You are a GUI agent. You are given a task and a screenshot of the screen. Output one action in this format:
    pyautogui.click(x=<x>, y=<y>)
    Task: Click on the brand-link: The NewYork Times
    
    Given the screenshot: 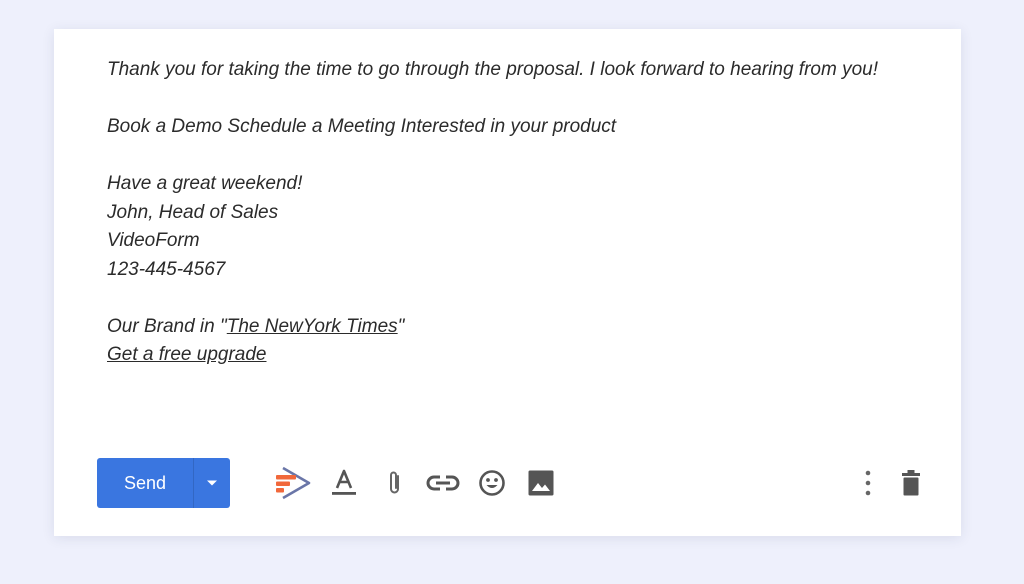 What is the action you would take?
    pyautogui.click(x=312, y=326)
    